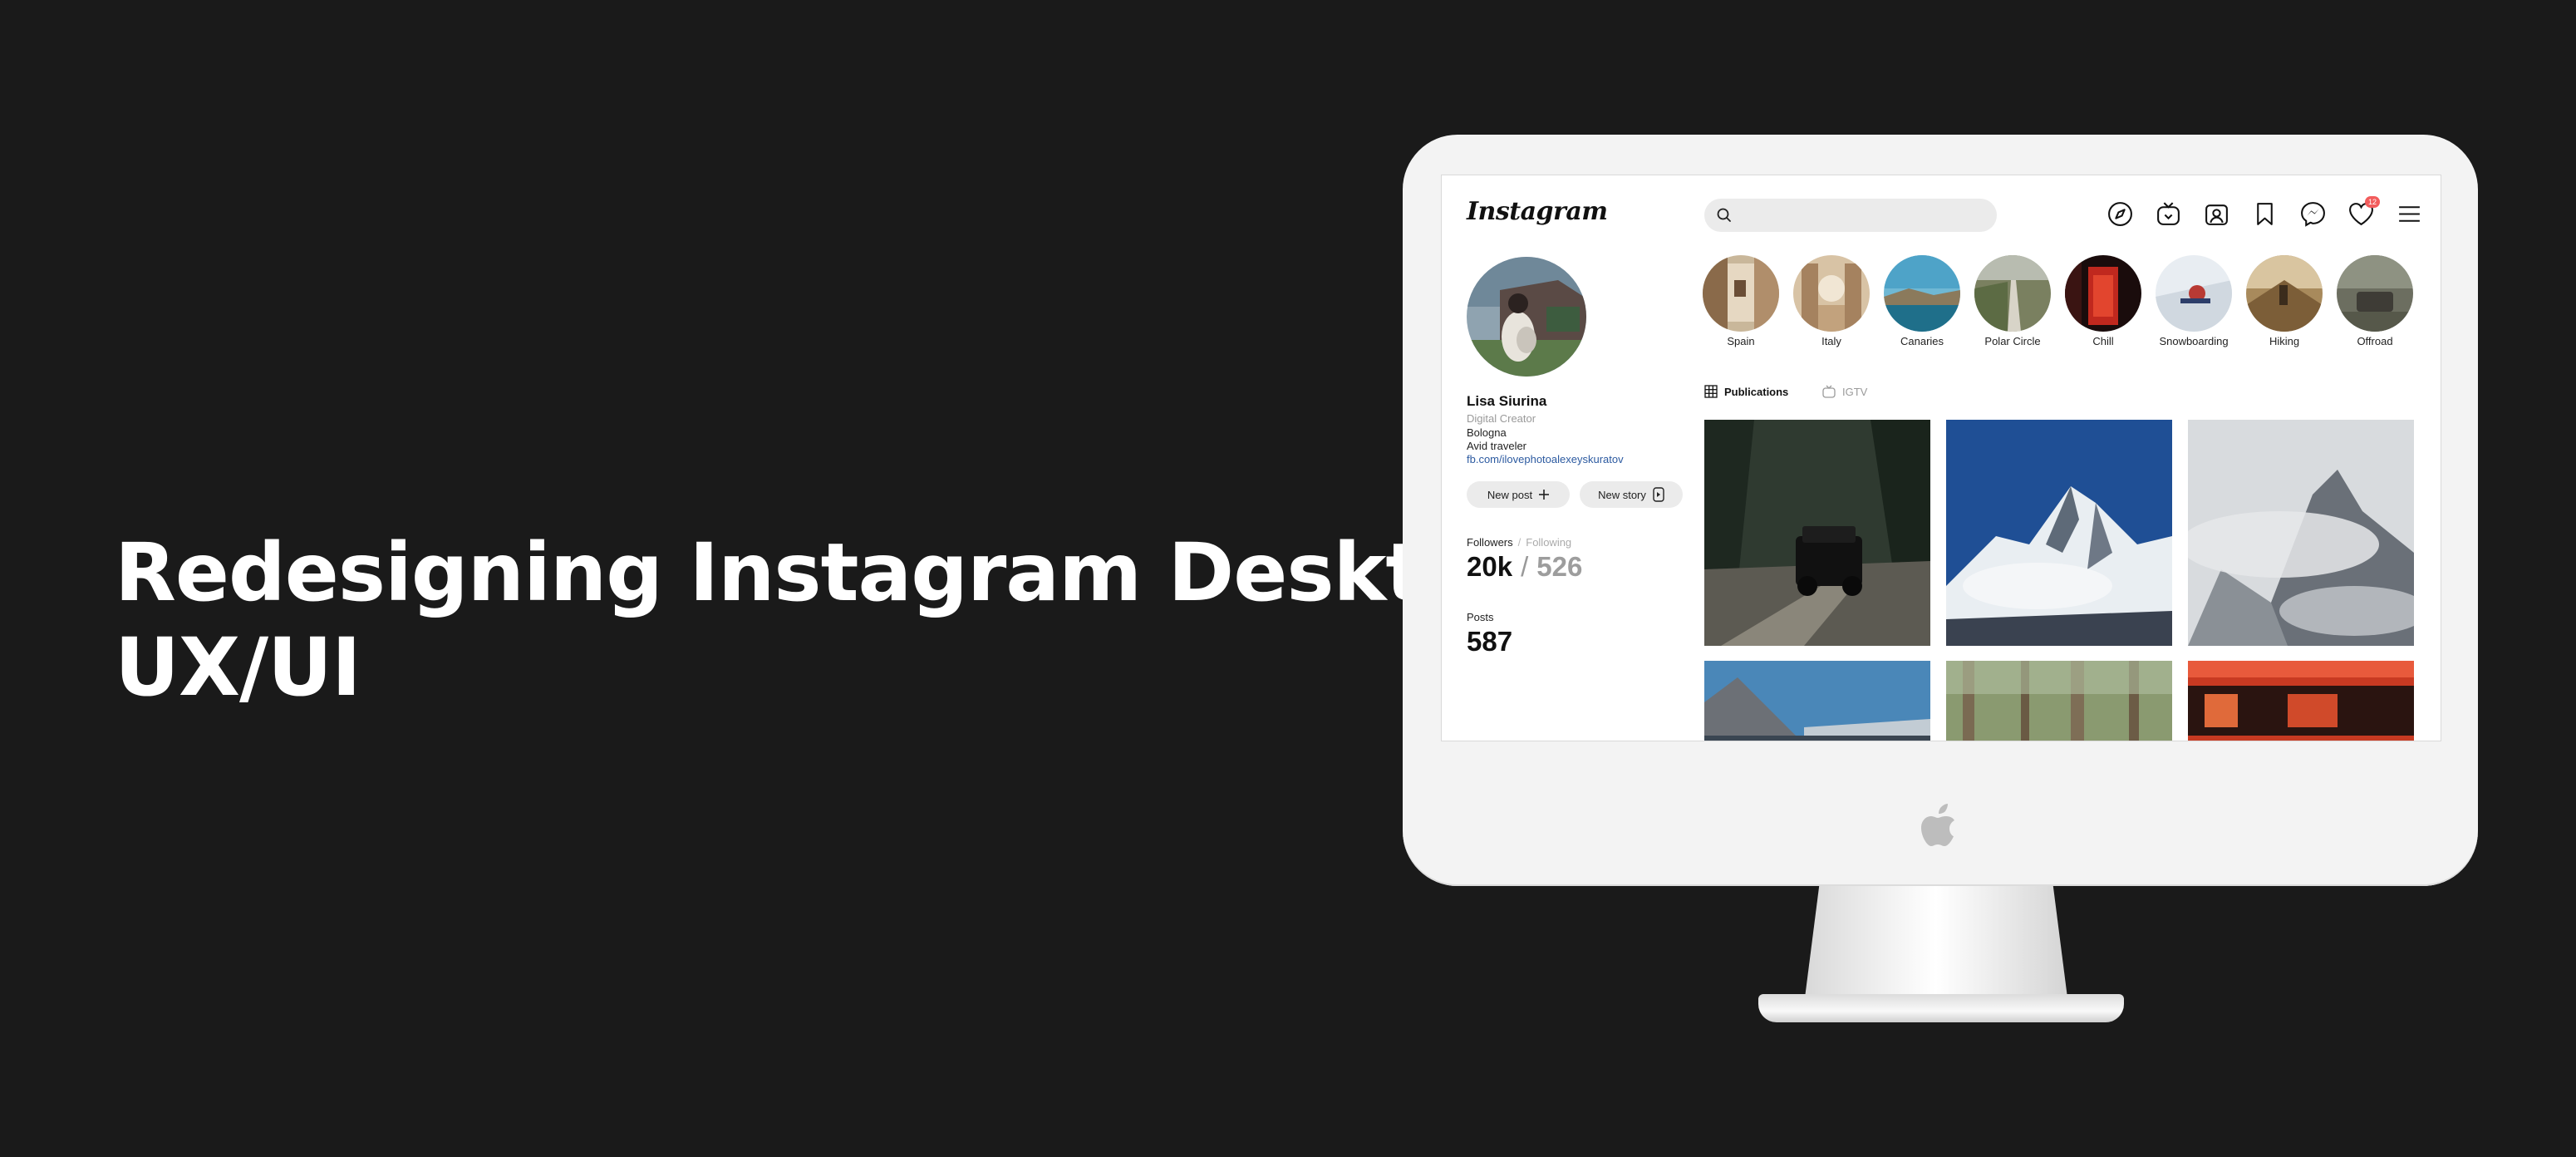  I want to click on tab-igtv-label: IGTV, so click(1855, 391).